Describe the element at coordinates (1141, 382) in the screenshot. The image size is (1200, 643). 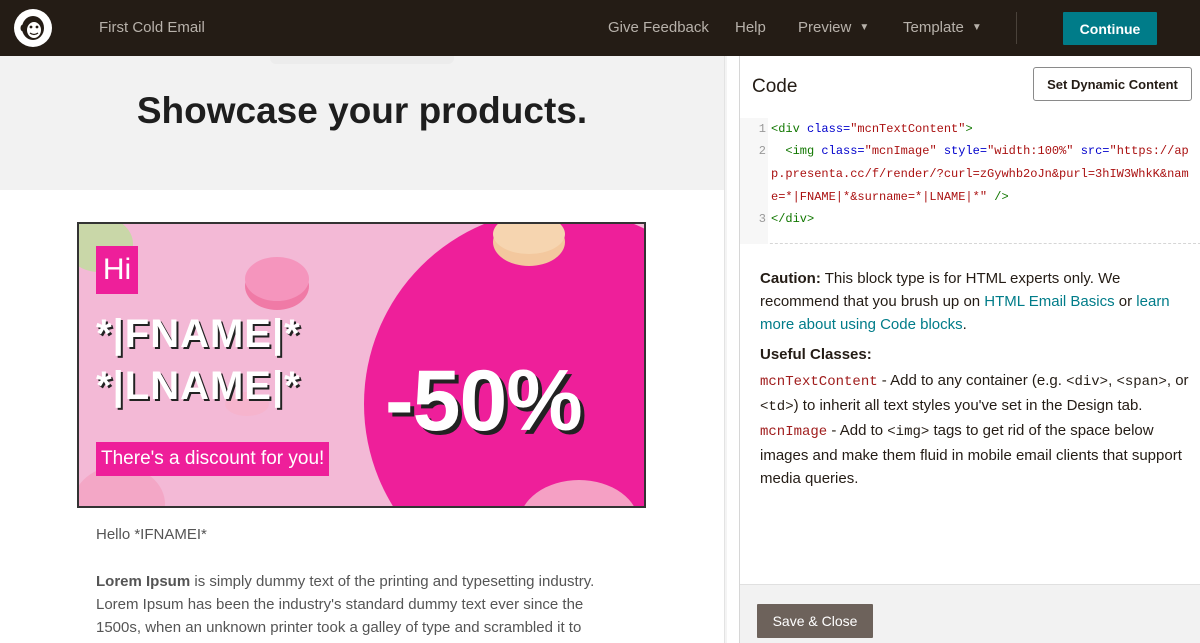
I see `code-snippet: <span>` at that location.